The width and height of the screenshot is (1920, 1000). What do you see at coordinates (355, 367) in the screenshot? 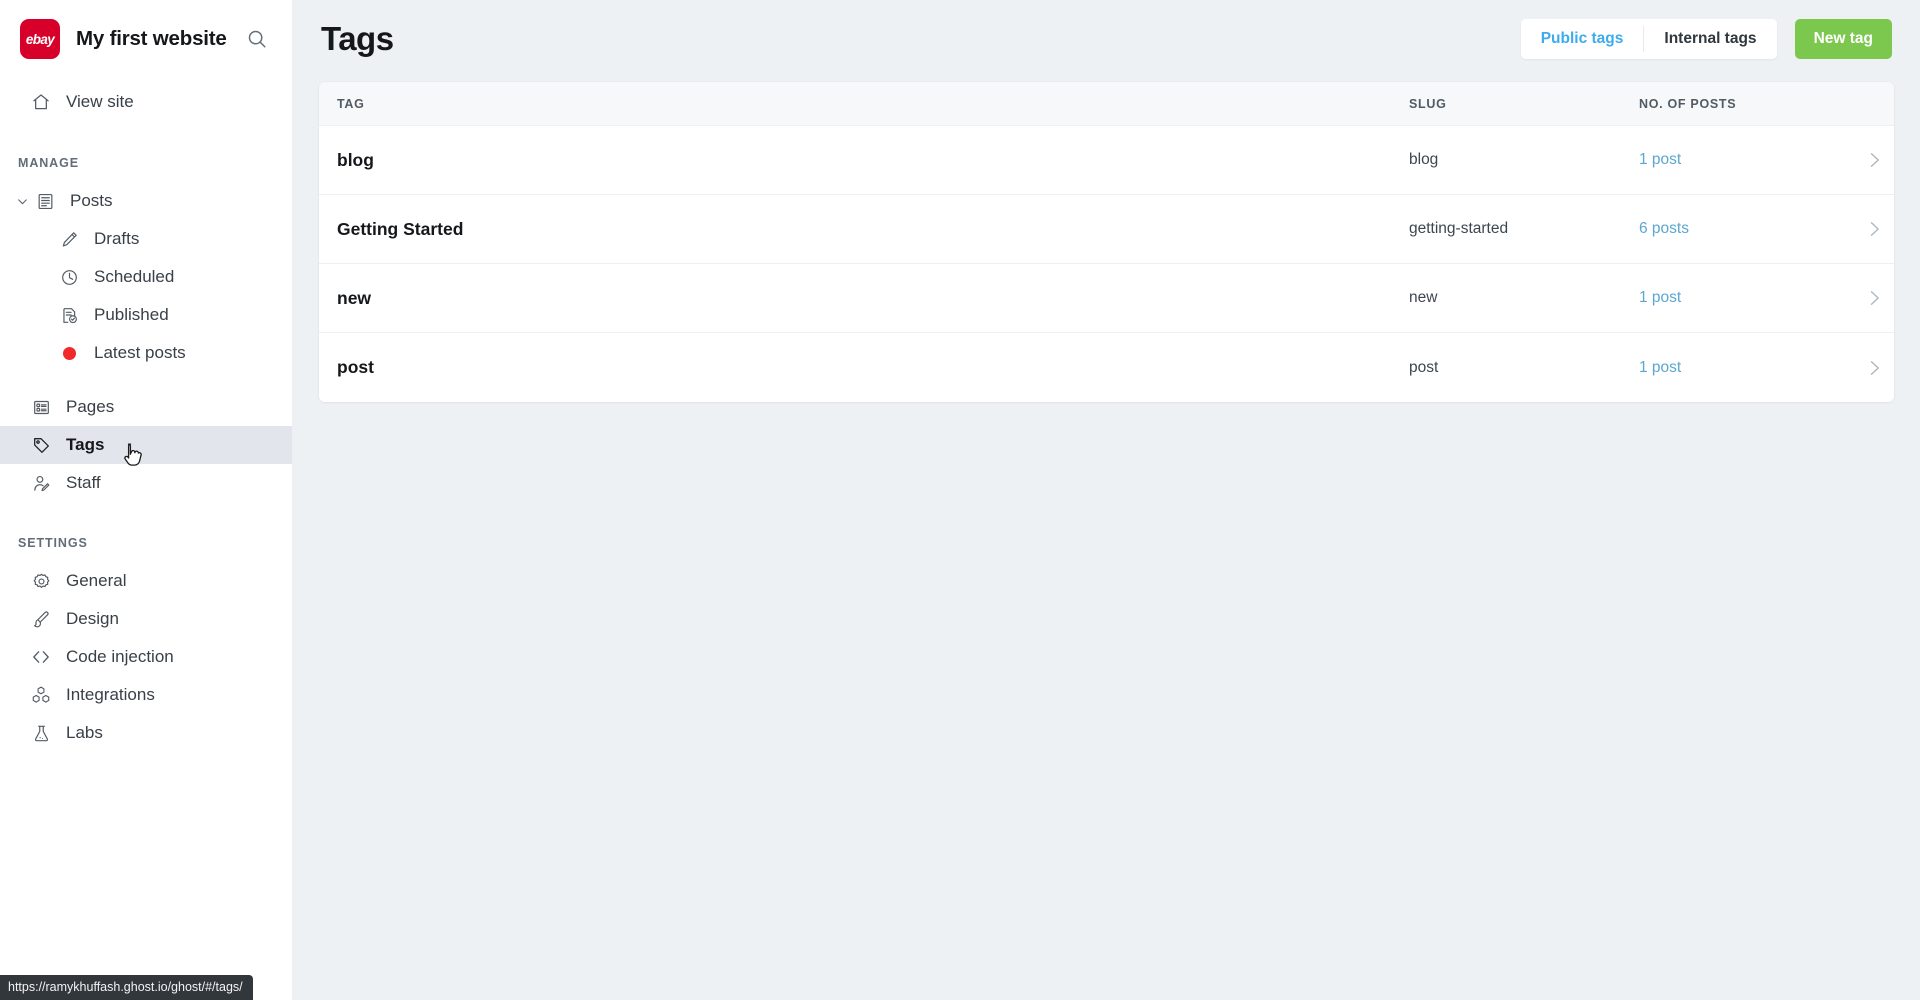
I see `tag-name-cell: post` at bounding box center [355, 367].